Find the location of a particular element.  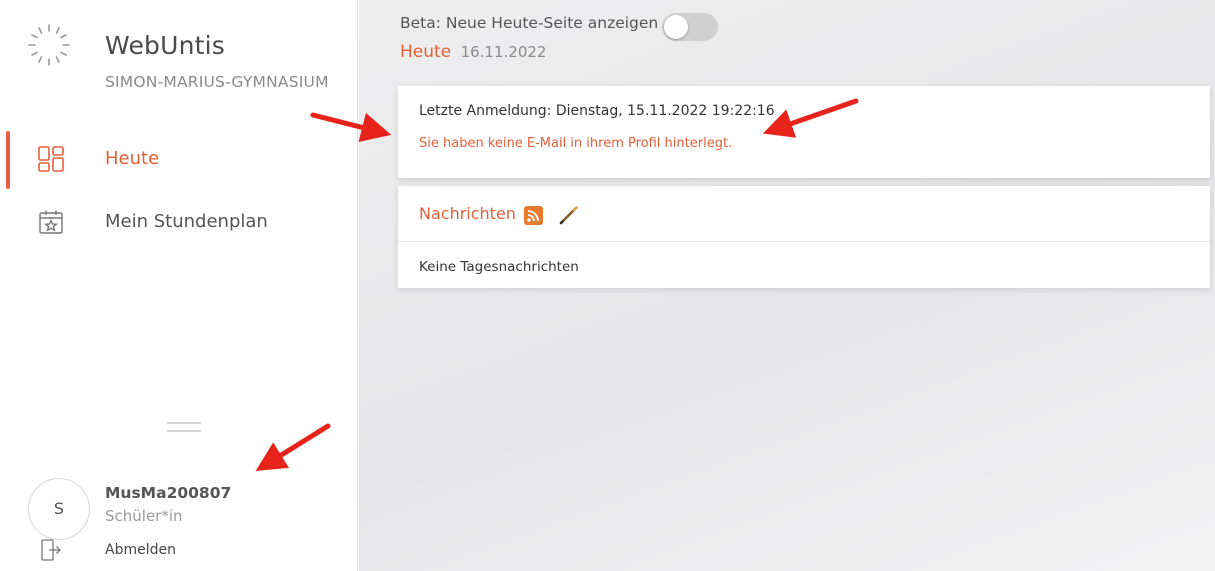

news-card: Nachrichten Keine Tagesnachrichten is located at coordinates (804, 237).